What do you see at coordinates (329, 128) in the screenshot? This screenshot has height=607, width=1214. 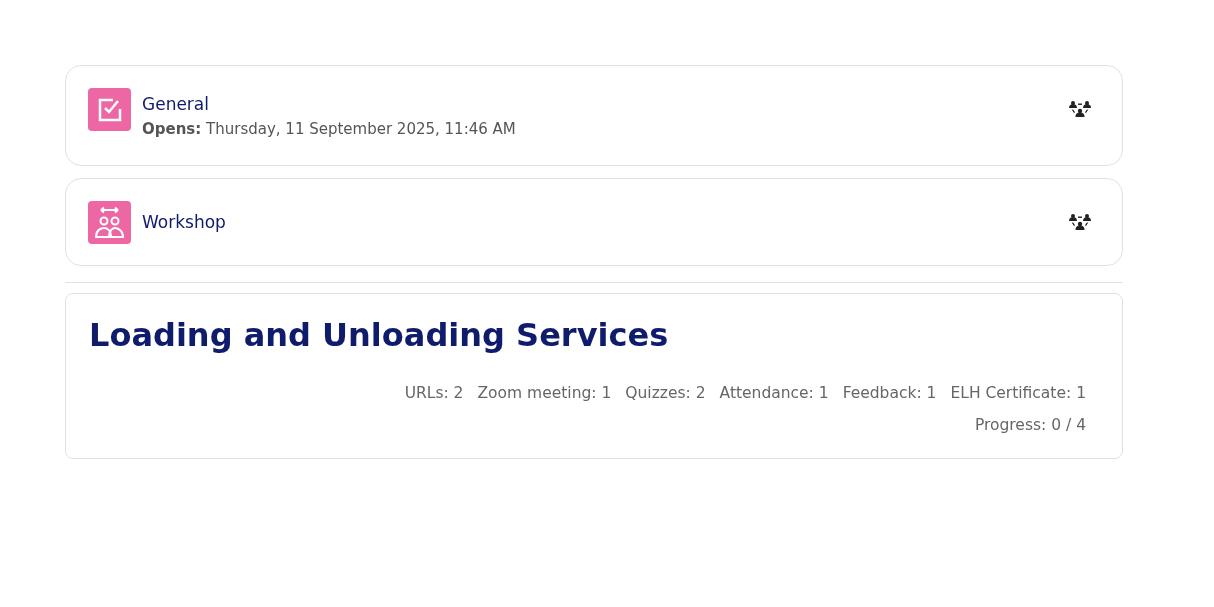 I see `activity-dates: Opens: Thursday, 11 September 2025, 11:46 AM` at bounding box center [329, 128].